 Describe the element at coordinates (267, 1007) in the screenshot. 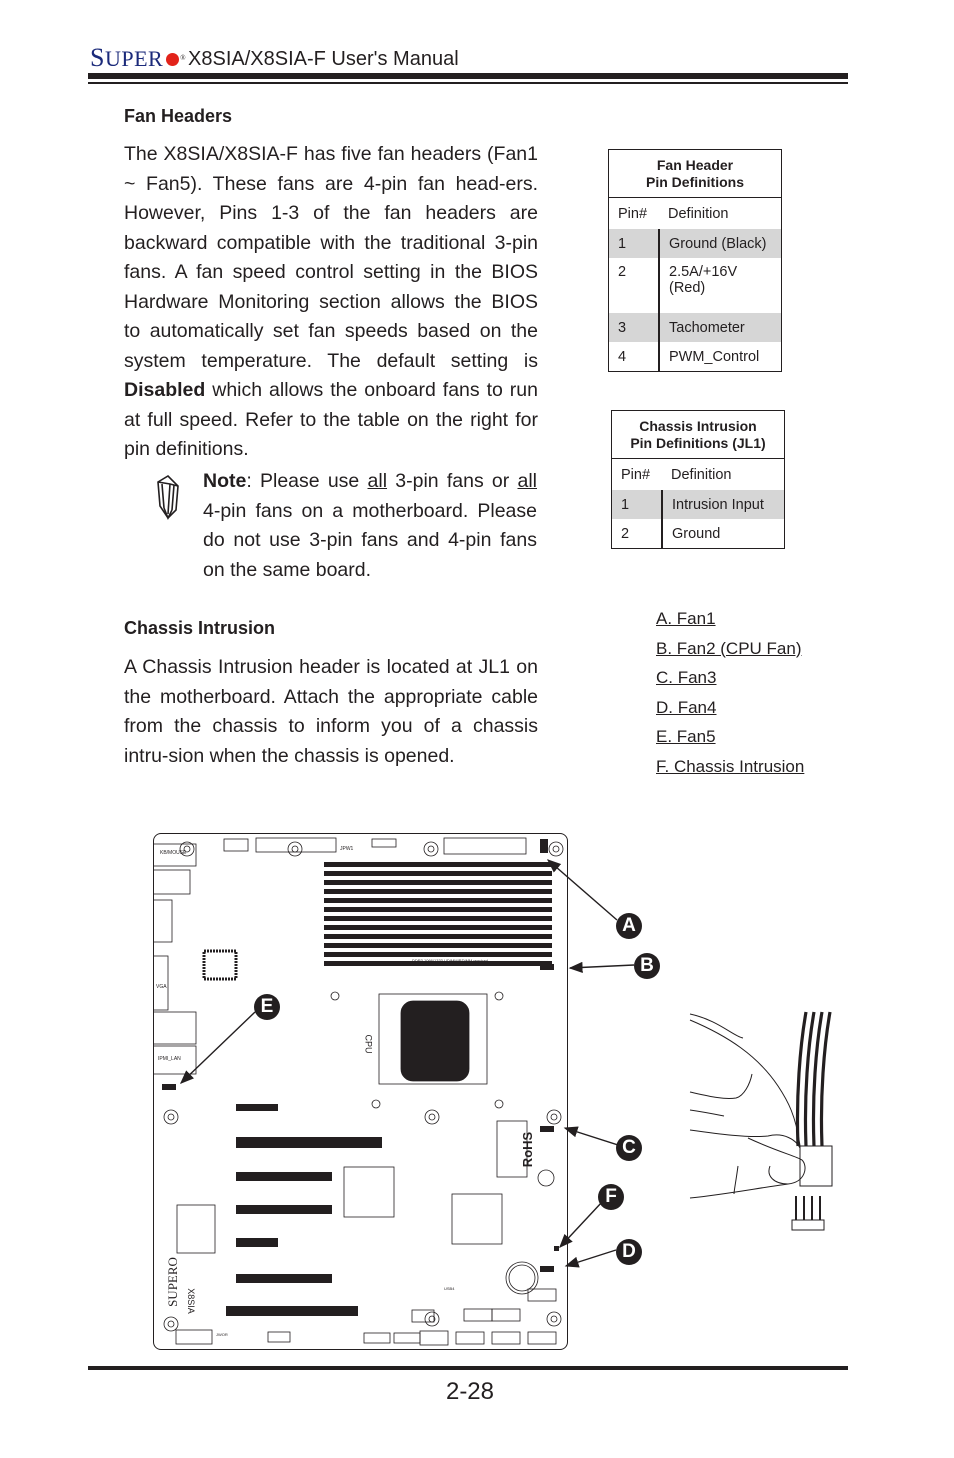

I see `callout-e: E` at that location.